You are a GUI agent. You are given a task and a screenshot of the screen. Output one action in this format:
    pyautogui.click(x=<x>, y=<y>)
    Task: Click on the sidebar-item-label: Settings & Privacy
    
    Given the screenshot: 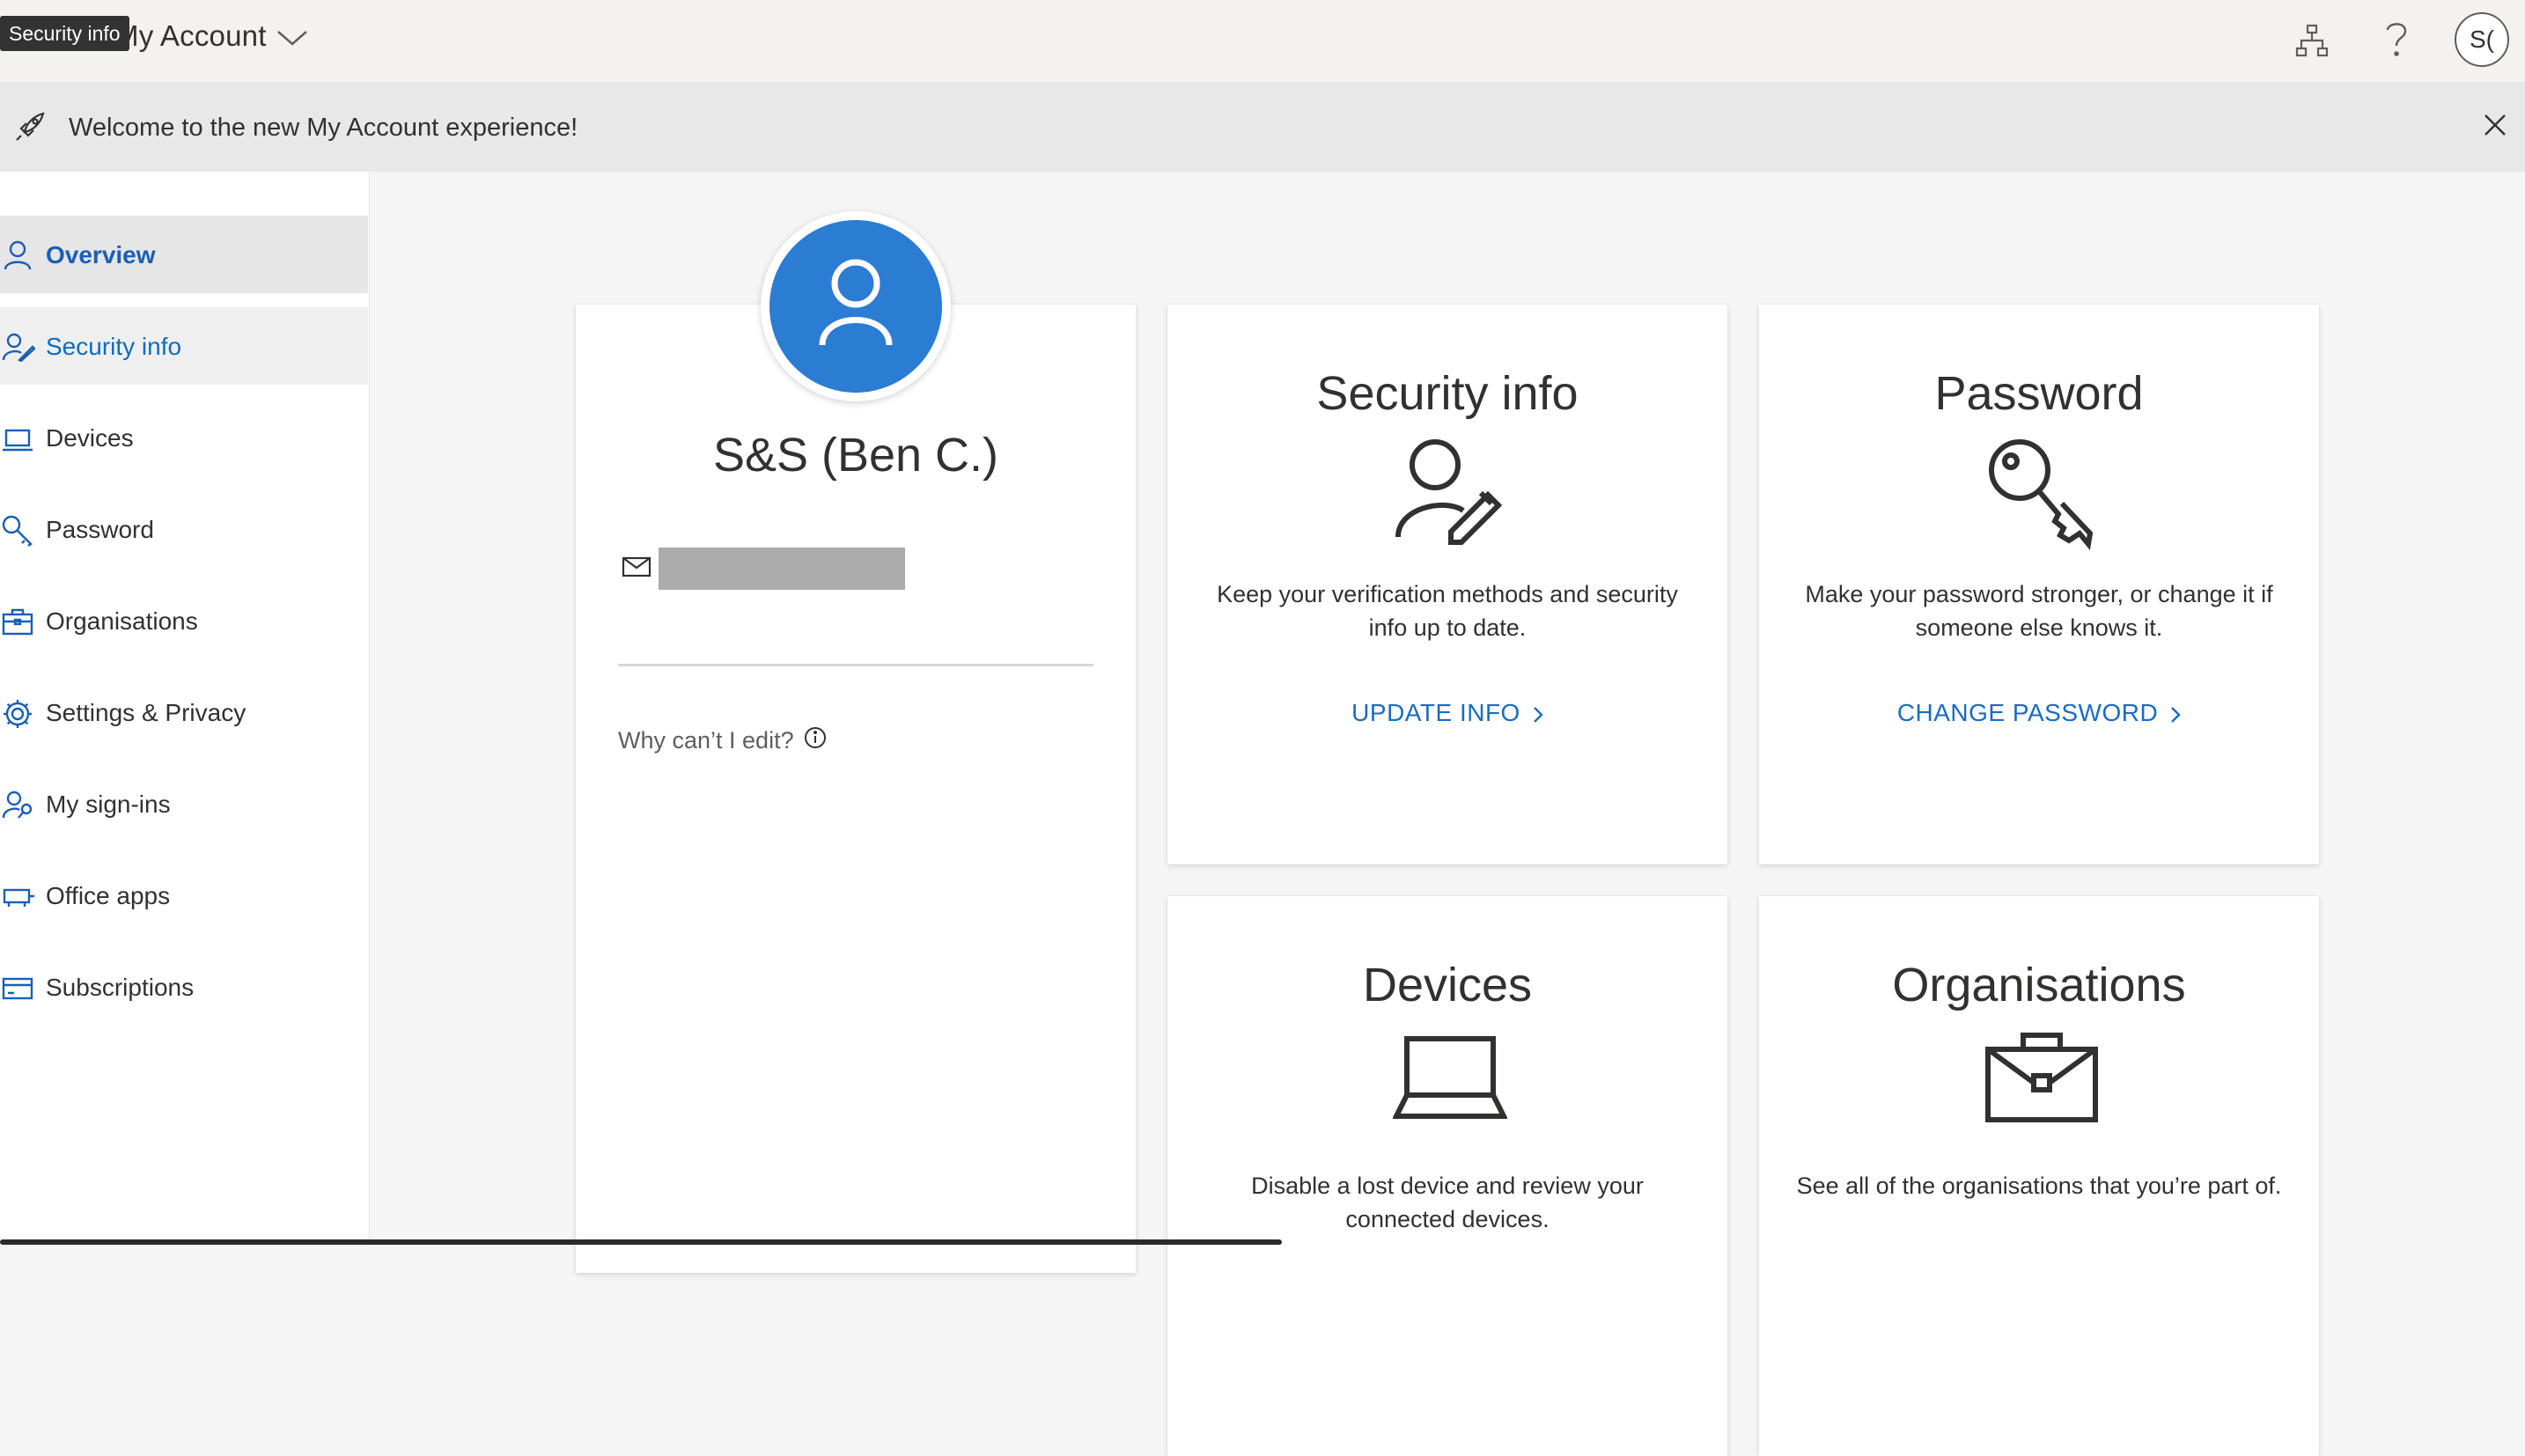 What is the action you would take?
    pyautogui.click(x=146, y=712)
    